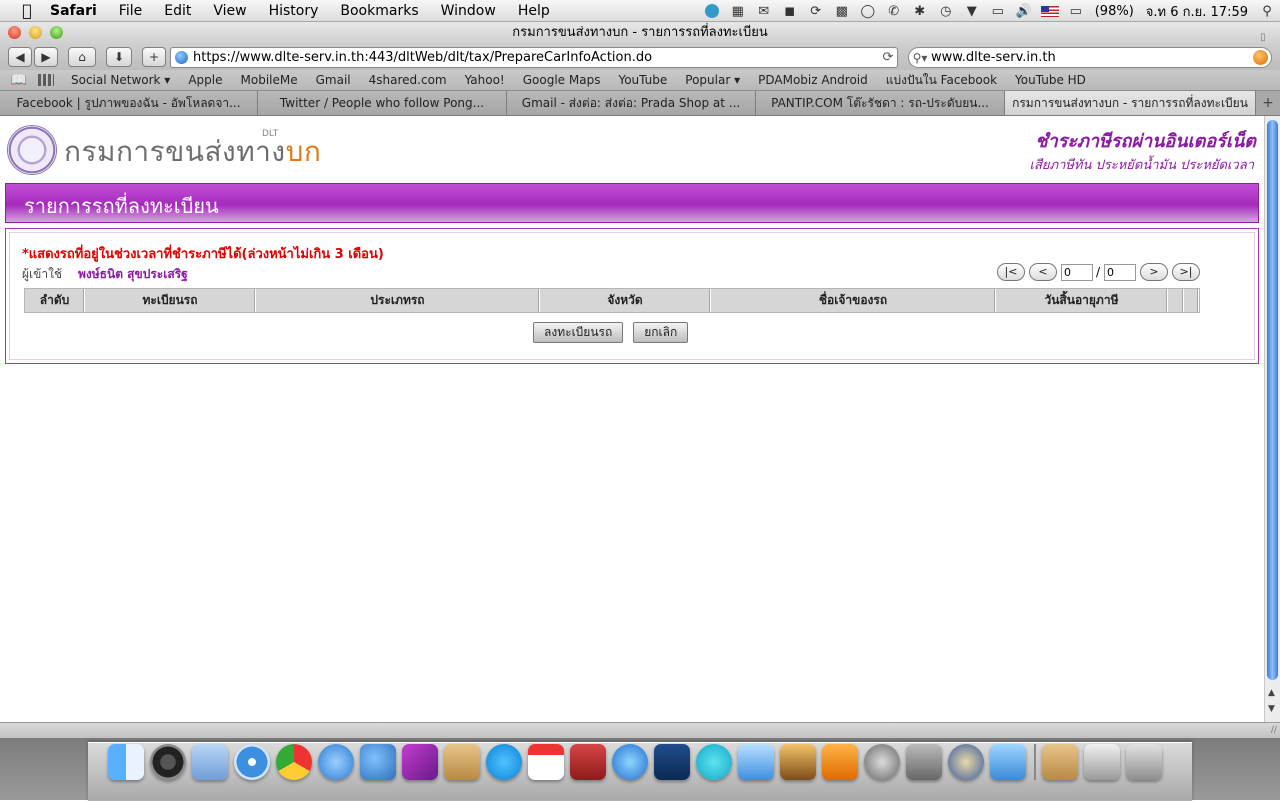  I want to click on ical-icon, so click(546, 762).